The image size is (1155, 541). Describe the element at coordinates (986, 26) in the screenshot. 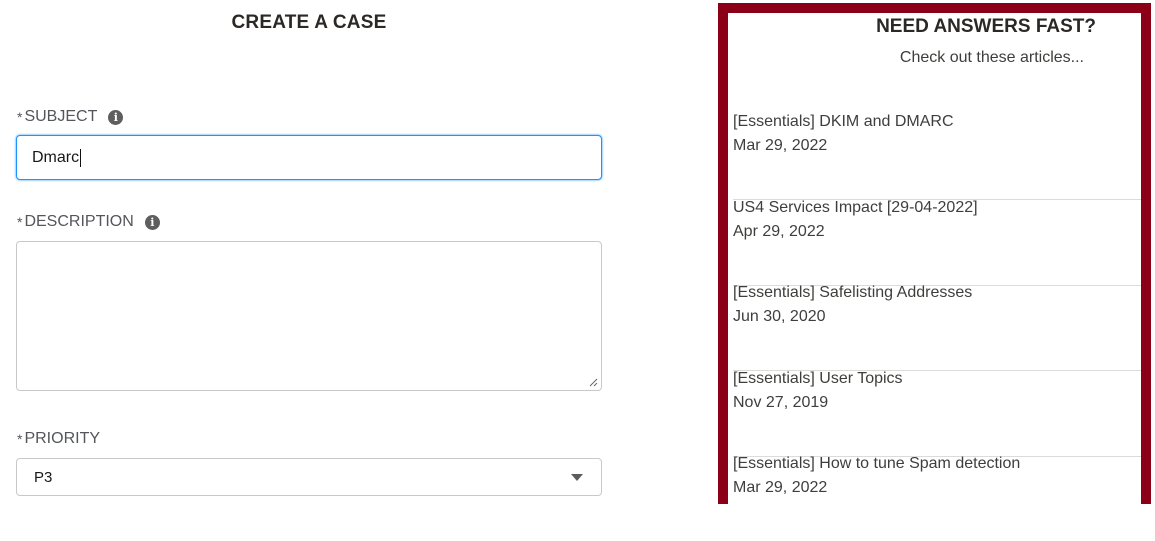

I see `panel-title: NEED ANSWERS FAST?` at that location.